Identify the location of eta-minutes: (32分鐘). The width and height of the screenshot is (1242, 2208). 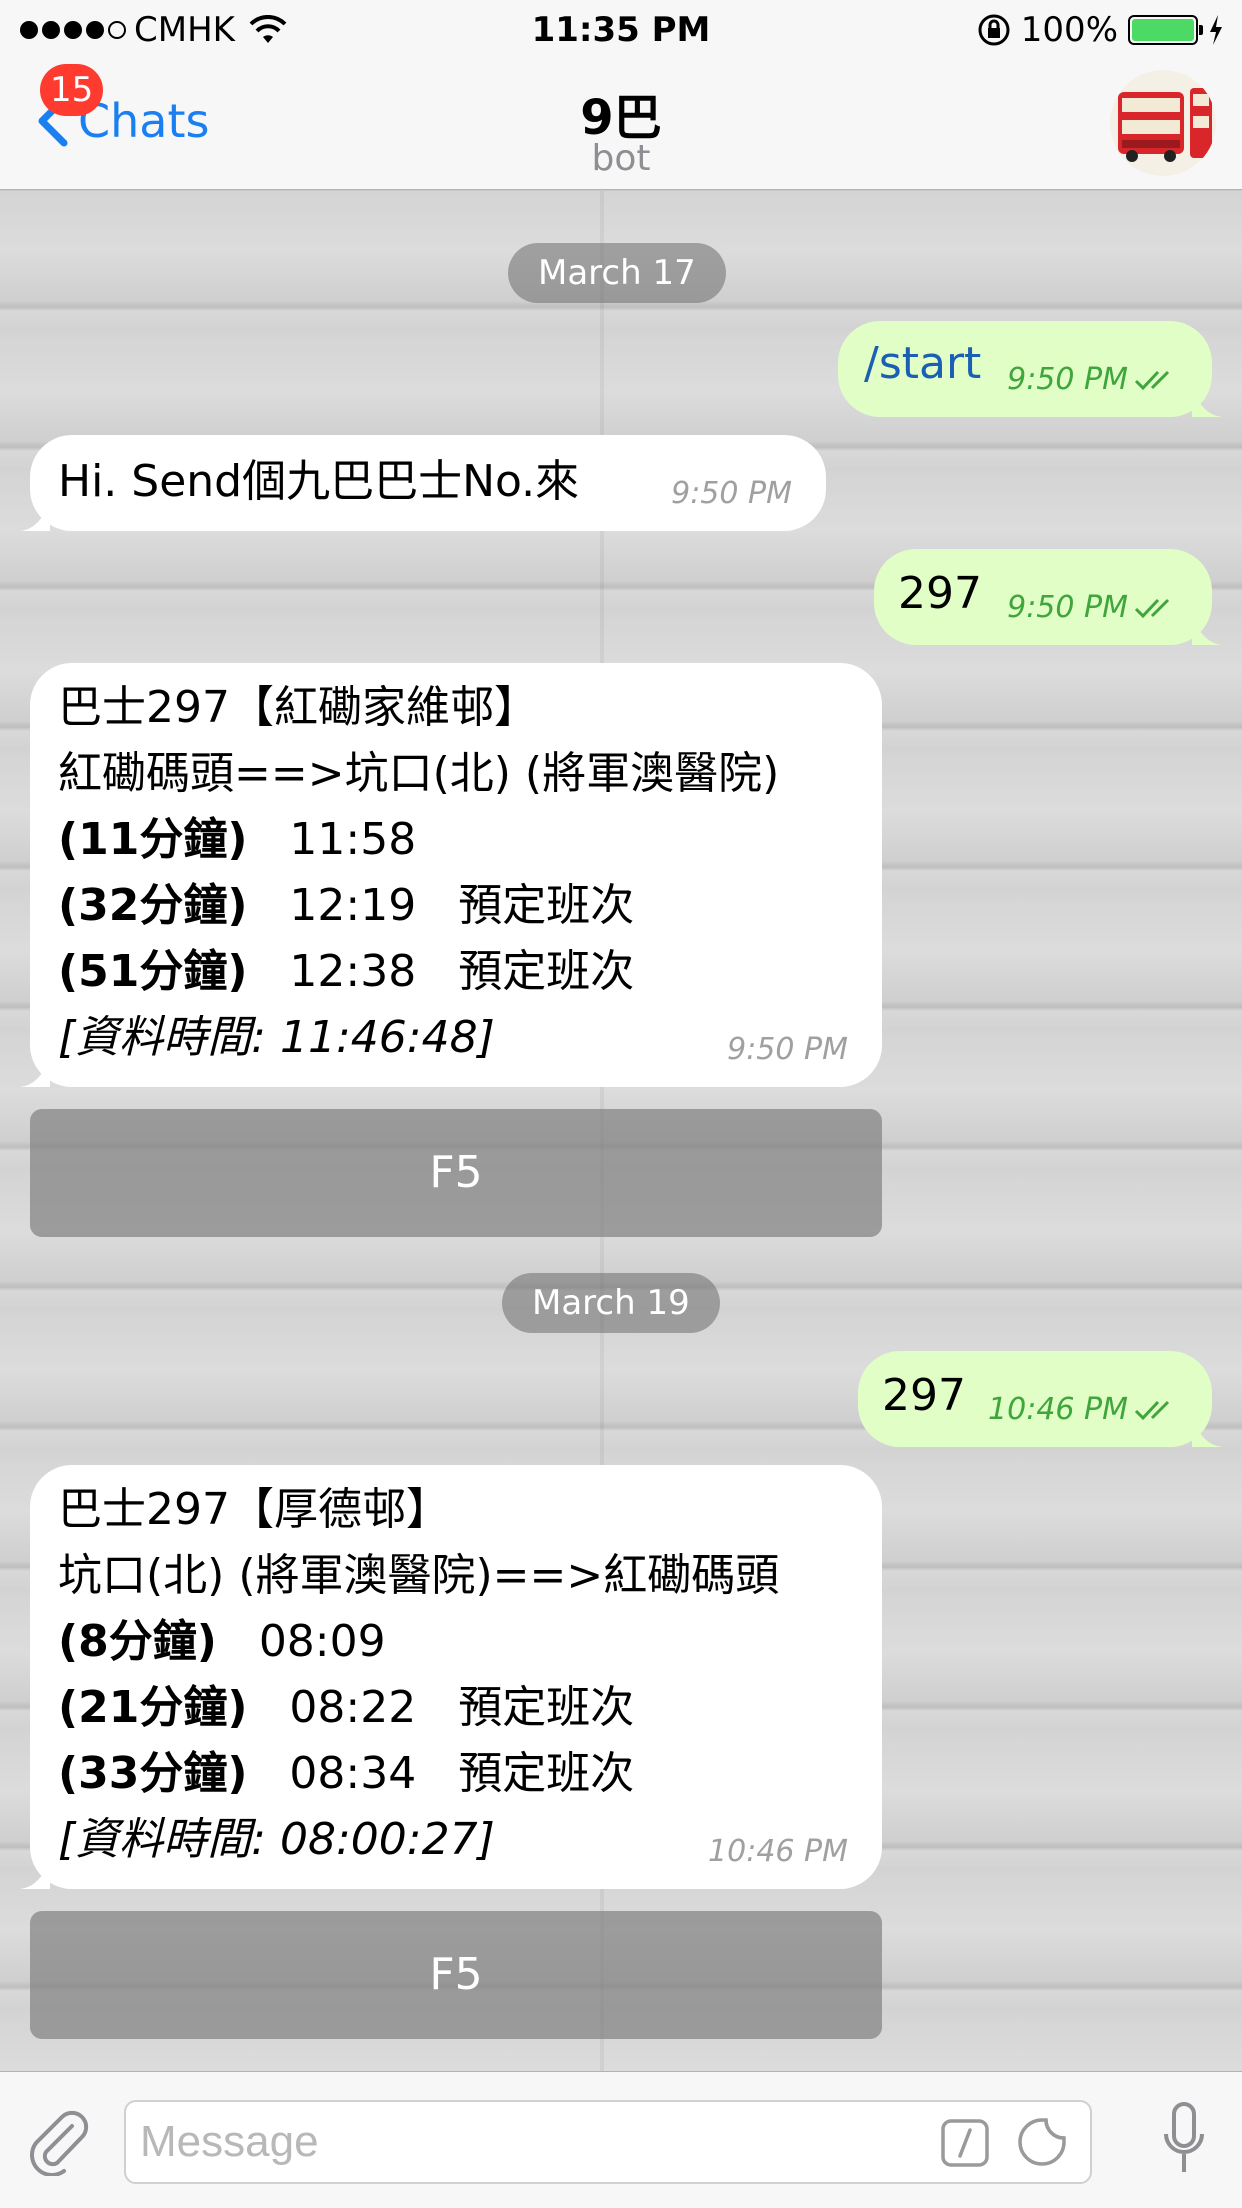
(153, 905).